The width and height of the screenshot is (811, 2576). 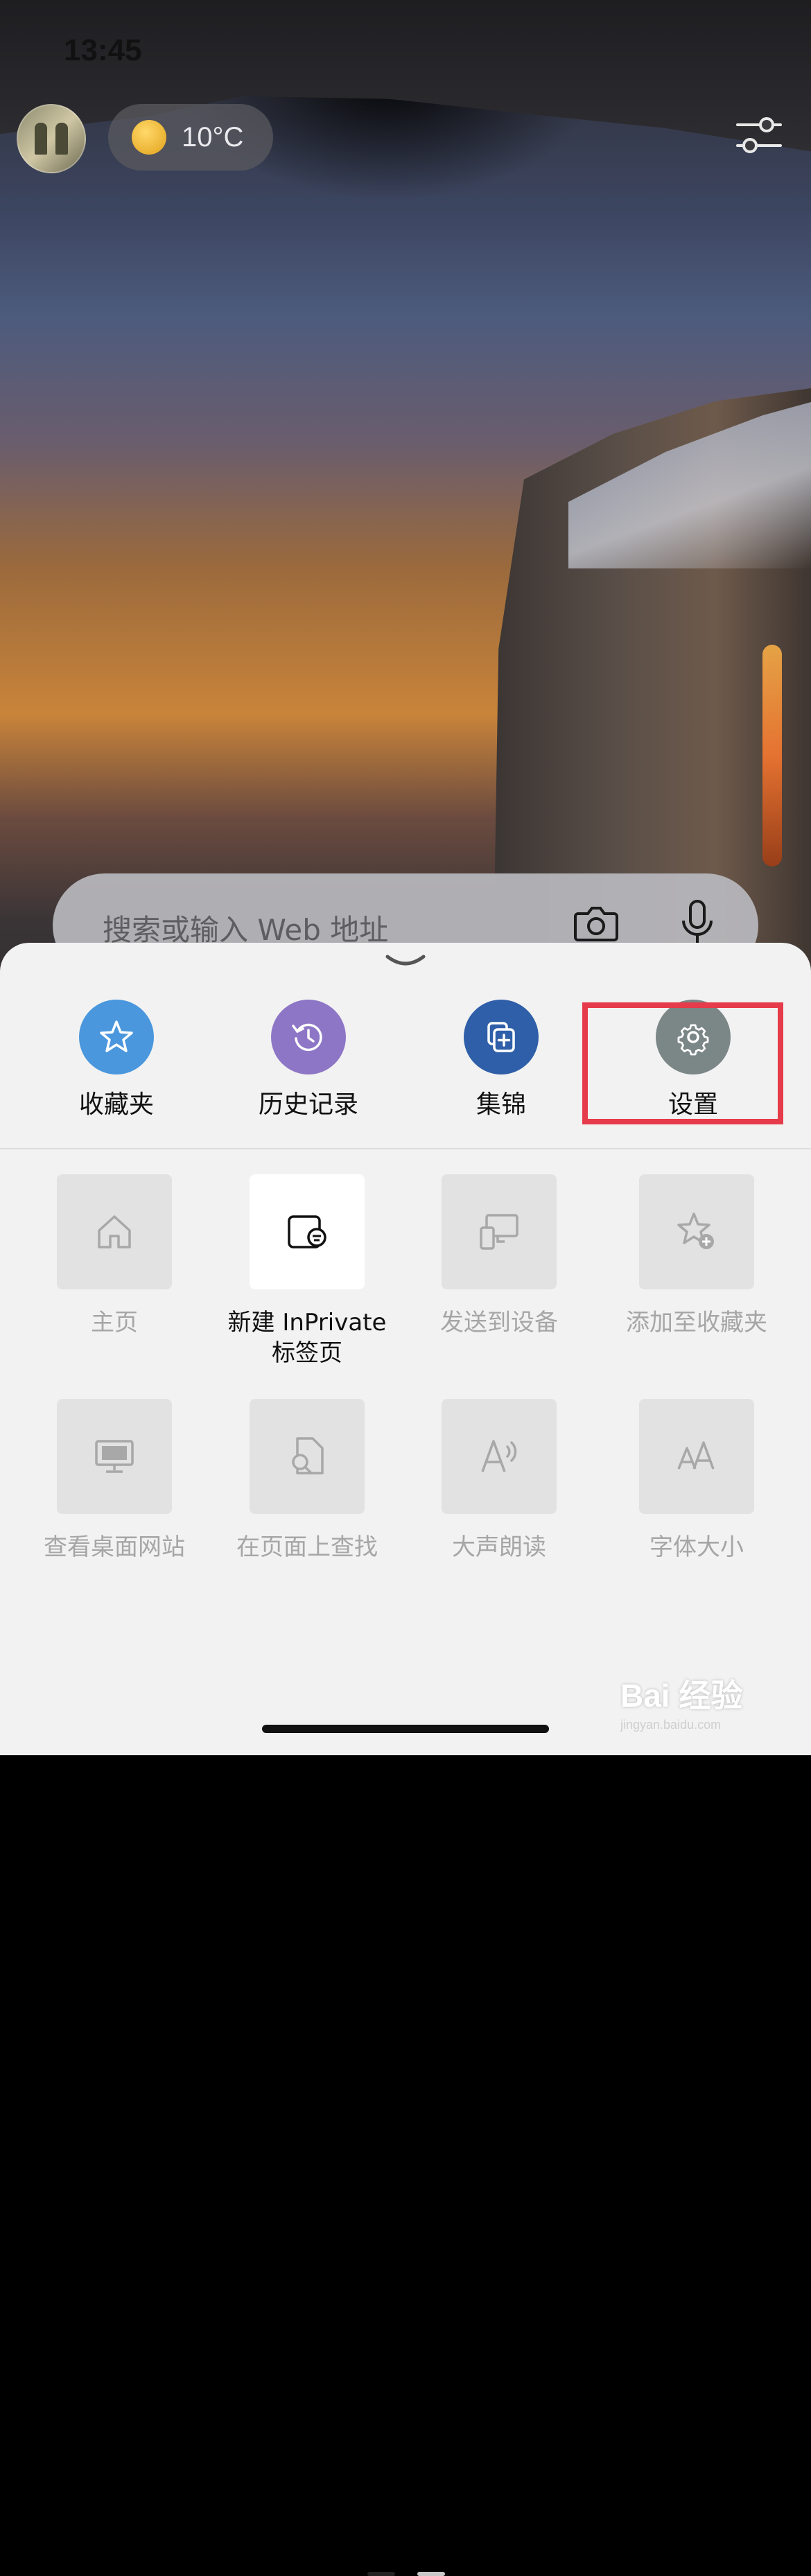 What do you see at coordinates (683, 1063) in the screenshot?
I see `settings-highlight-box` at bounding box center [683, 1063].